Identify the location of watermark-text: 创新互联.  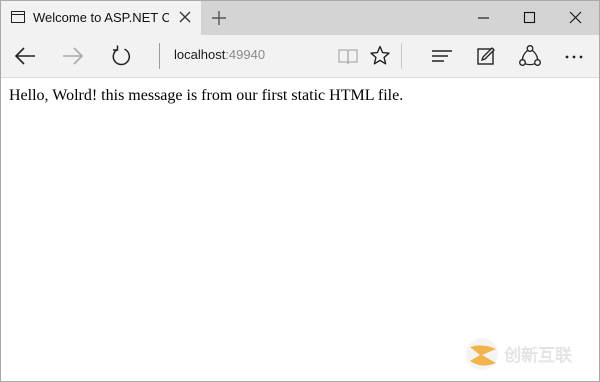
(538, 356).